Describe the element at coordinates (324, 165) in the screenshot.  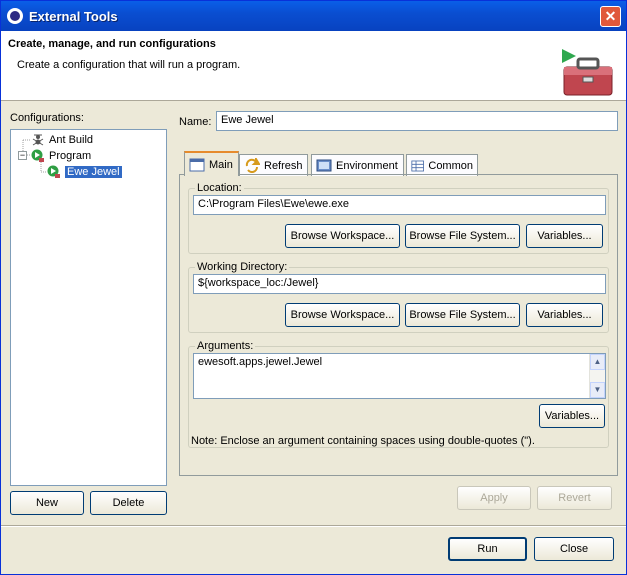
I see `environment-icon` at that location.